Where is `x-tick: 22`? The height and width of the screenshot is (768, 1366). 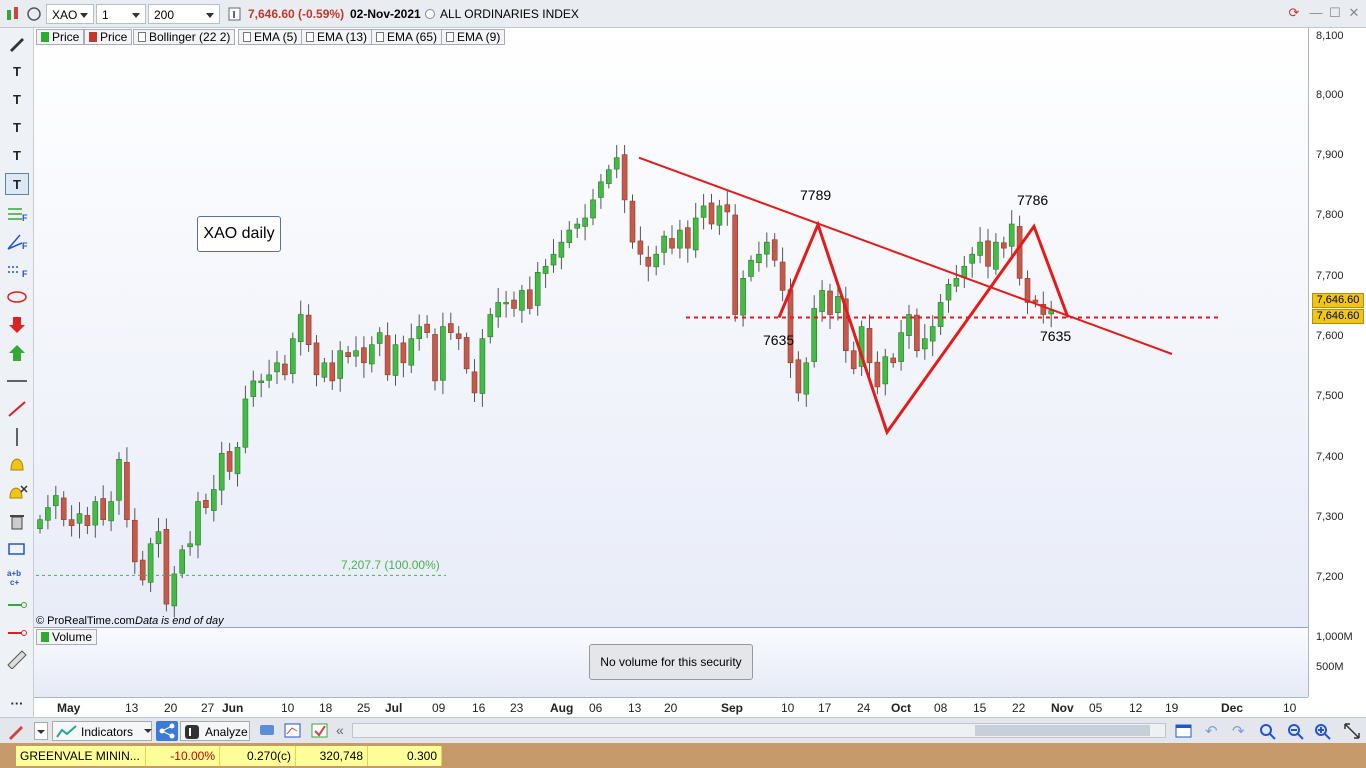 x-tick: 22 is located at coordinates (1019, 708).